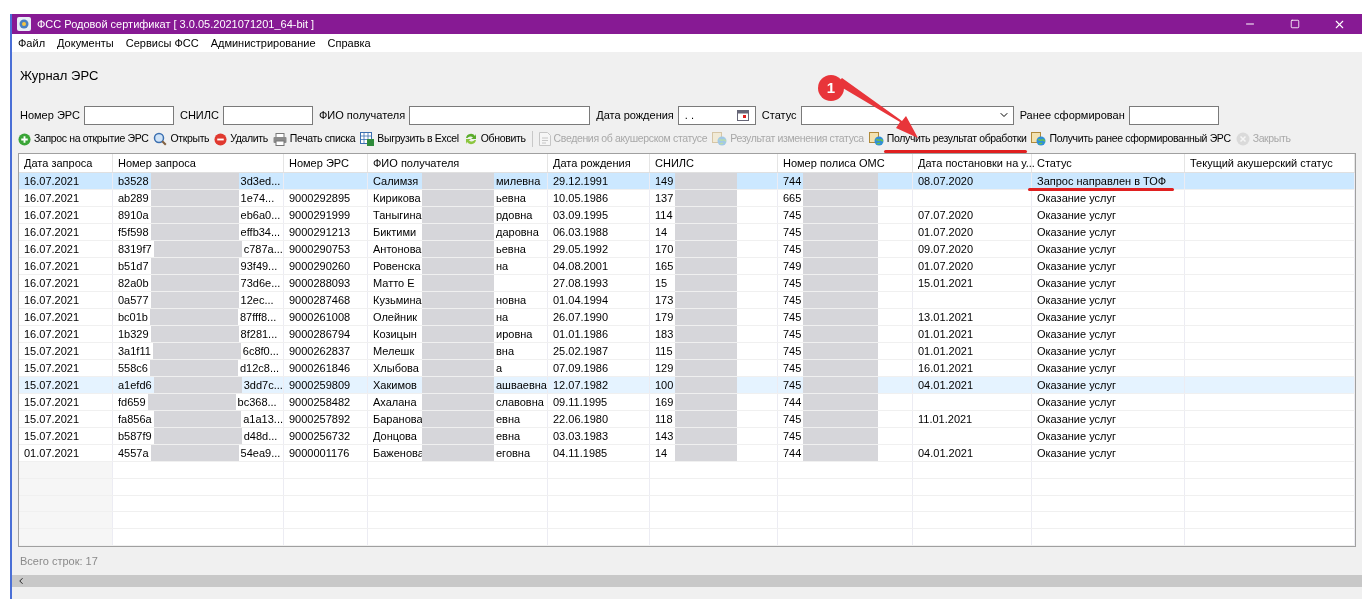 This screenshot has height=599, width=1362. I want to click on status-dropdown, so click(907, 115).